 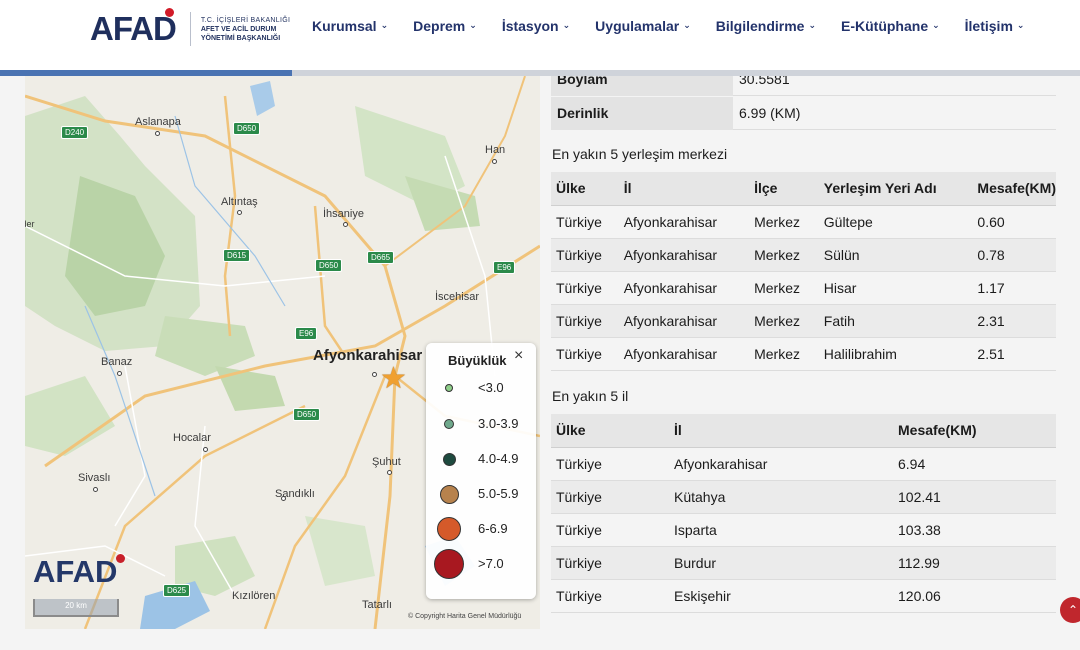 I want to click on nav-label: Uygulamalar, so click(x=637, y=26).